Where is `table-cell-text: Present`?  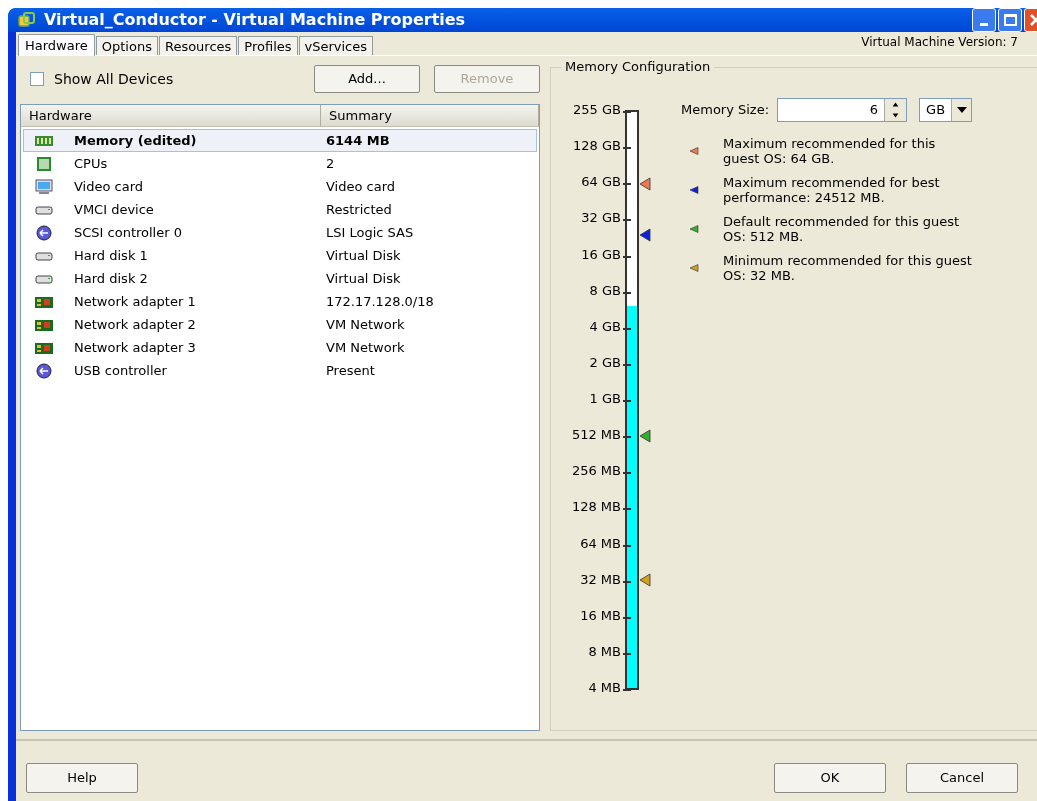 table-cell-text: Present is located at coordinates (350, 370).